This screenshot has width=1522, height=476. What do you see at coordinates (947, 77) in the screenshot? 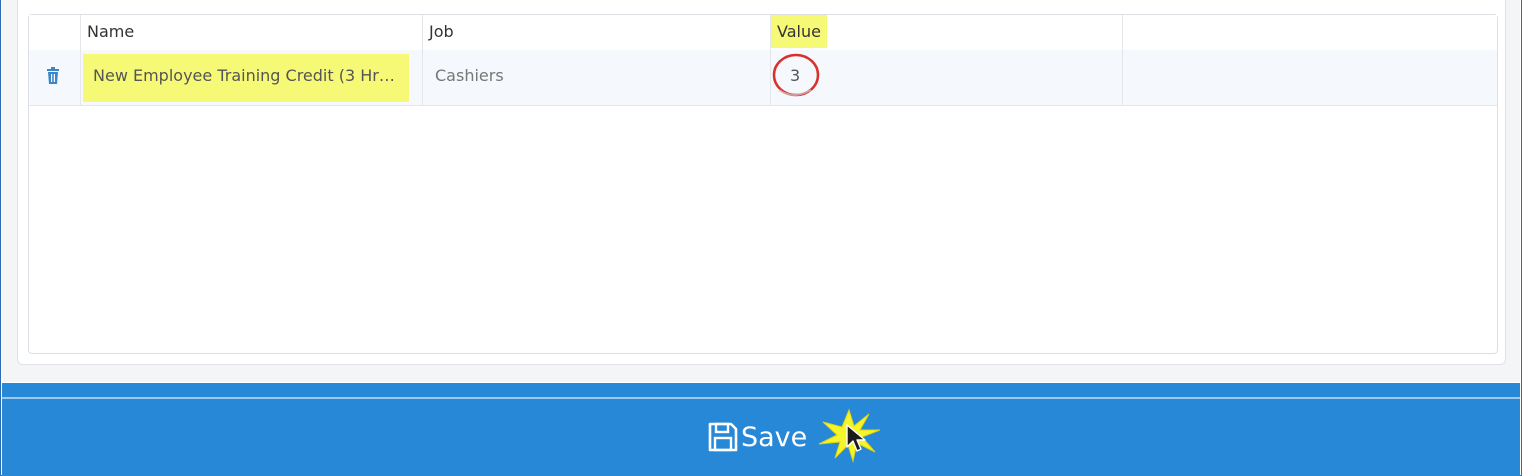
I see `row-value-cell: 3` at bounding box center [947, 77].